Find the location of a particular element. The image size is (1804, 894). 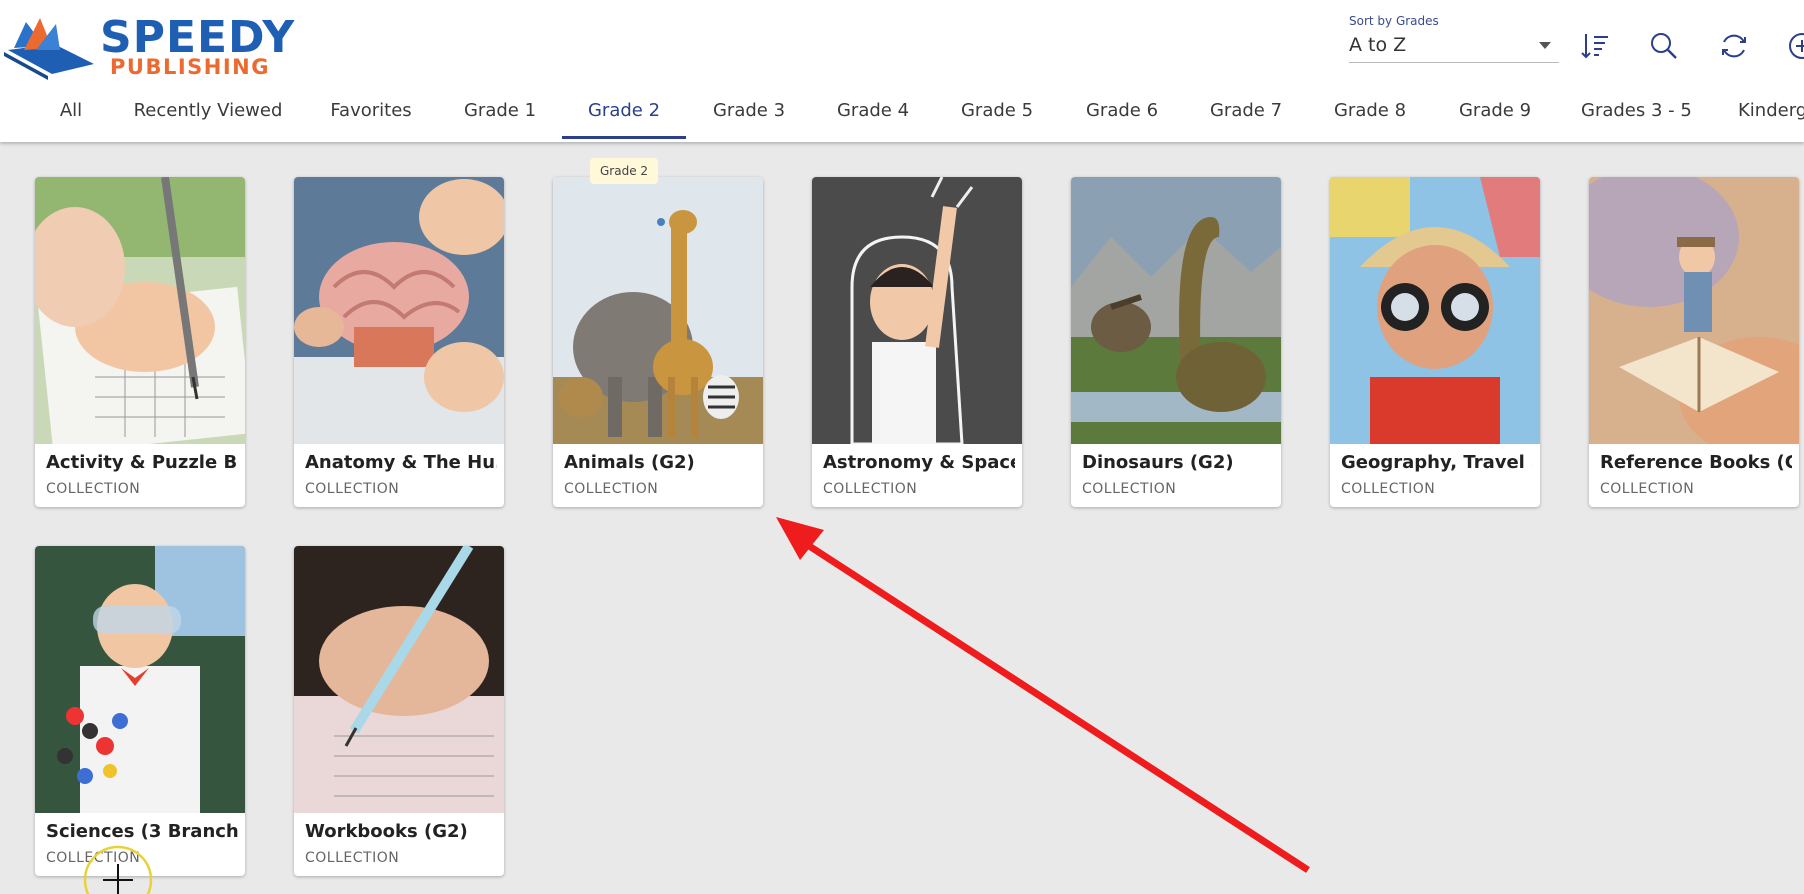

card-title: Animals (G2) is located at coordinates (629, 462).